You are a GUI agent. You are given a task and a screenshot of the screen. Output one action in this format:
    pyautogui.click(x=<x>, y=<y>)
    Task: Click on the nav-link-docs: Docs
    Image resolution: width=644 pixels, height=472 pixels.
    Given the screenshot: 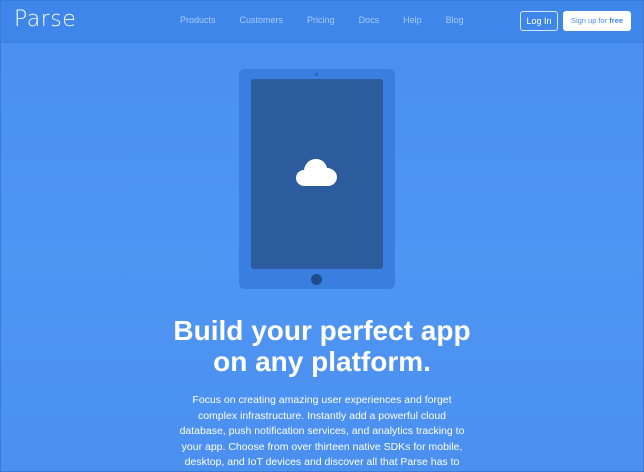 What is the action you would take?
    pyautogui.click(x=369, y=20)
    